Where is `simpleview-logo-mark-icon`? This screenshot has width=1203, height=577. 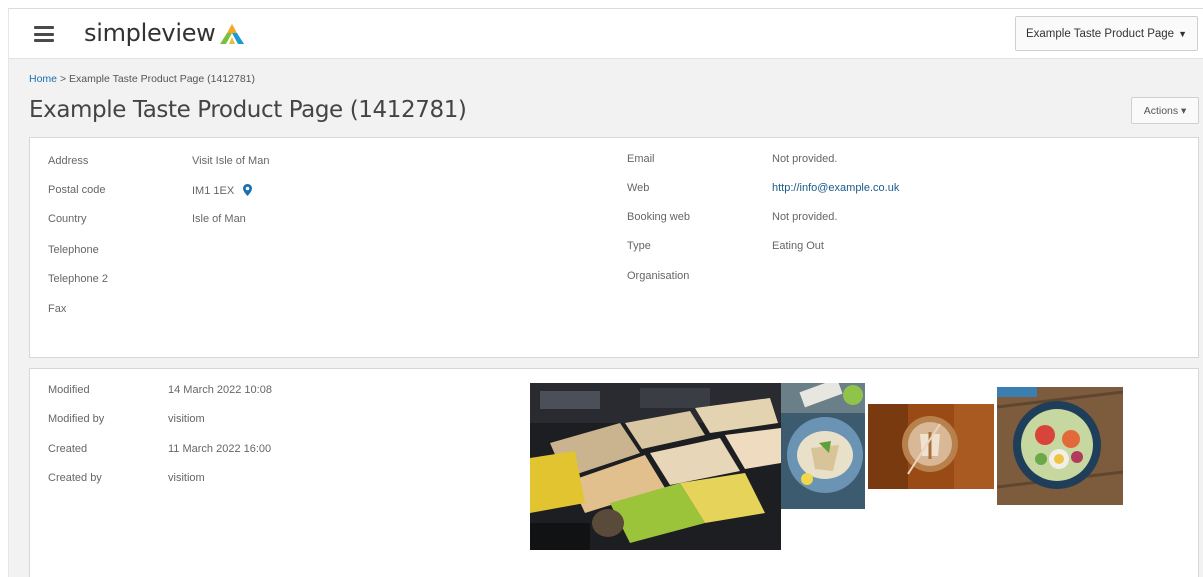 simpleview-logo-mark-icon is located at coordinates (231, 34).